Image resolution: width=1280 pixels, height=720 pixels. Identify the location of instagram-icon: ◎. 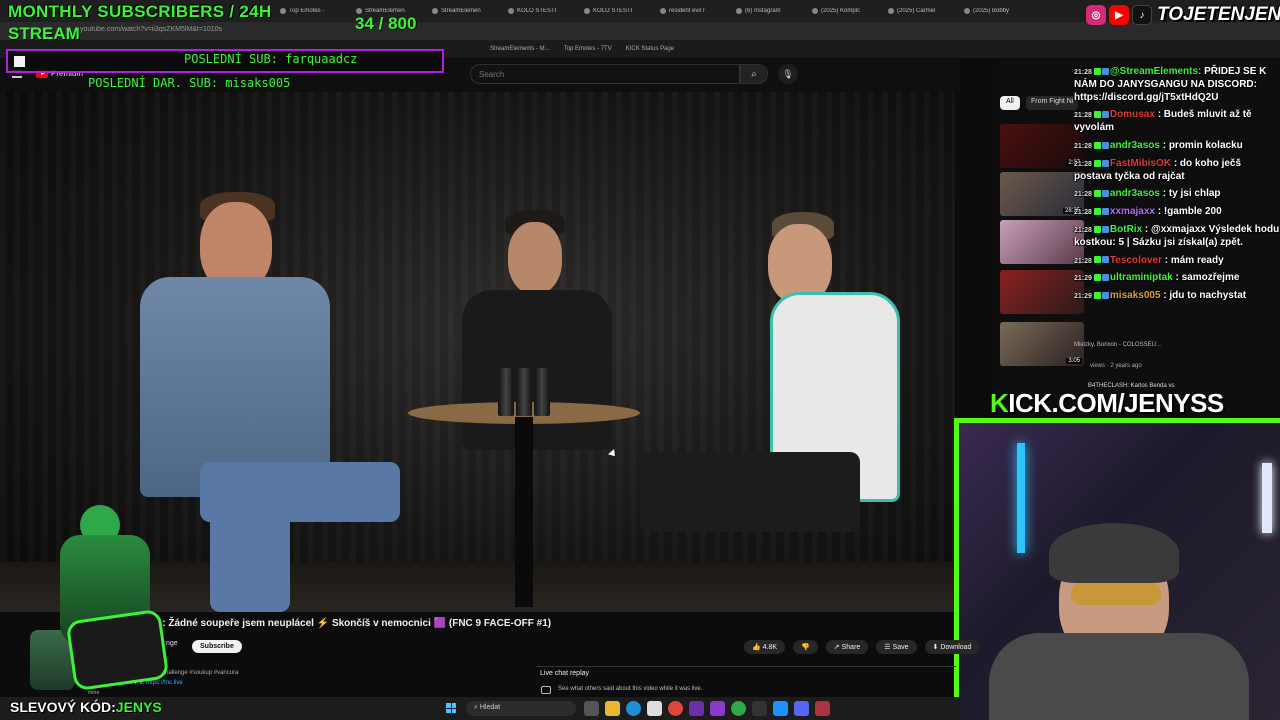
(1096, 15).